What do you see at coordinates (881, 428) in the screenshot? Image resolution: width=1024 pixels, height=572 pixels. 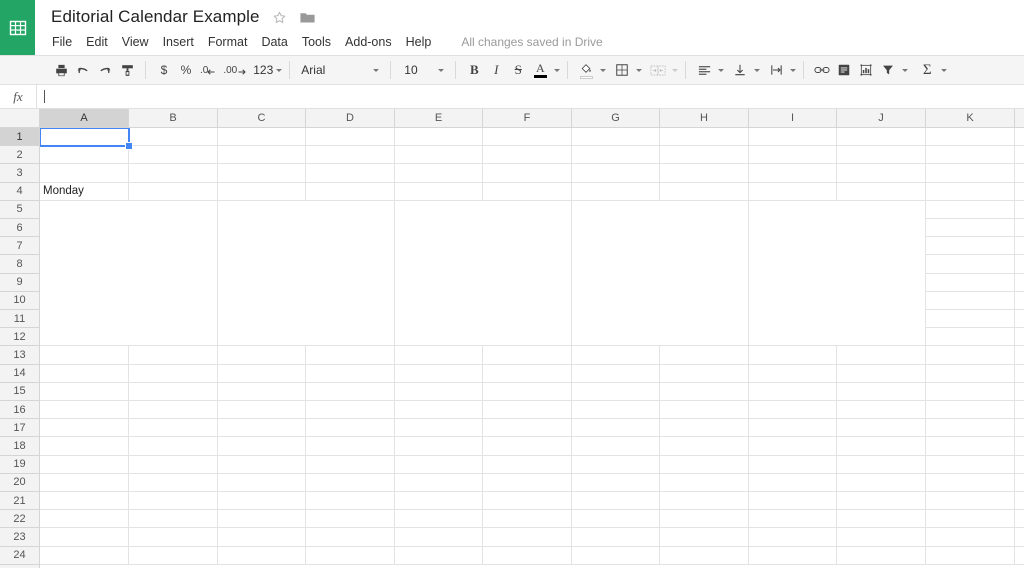 I see `cell-J17` at bounding box center [881, 428].